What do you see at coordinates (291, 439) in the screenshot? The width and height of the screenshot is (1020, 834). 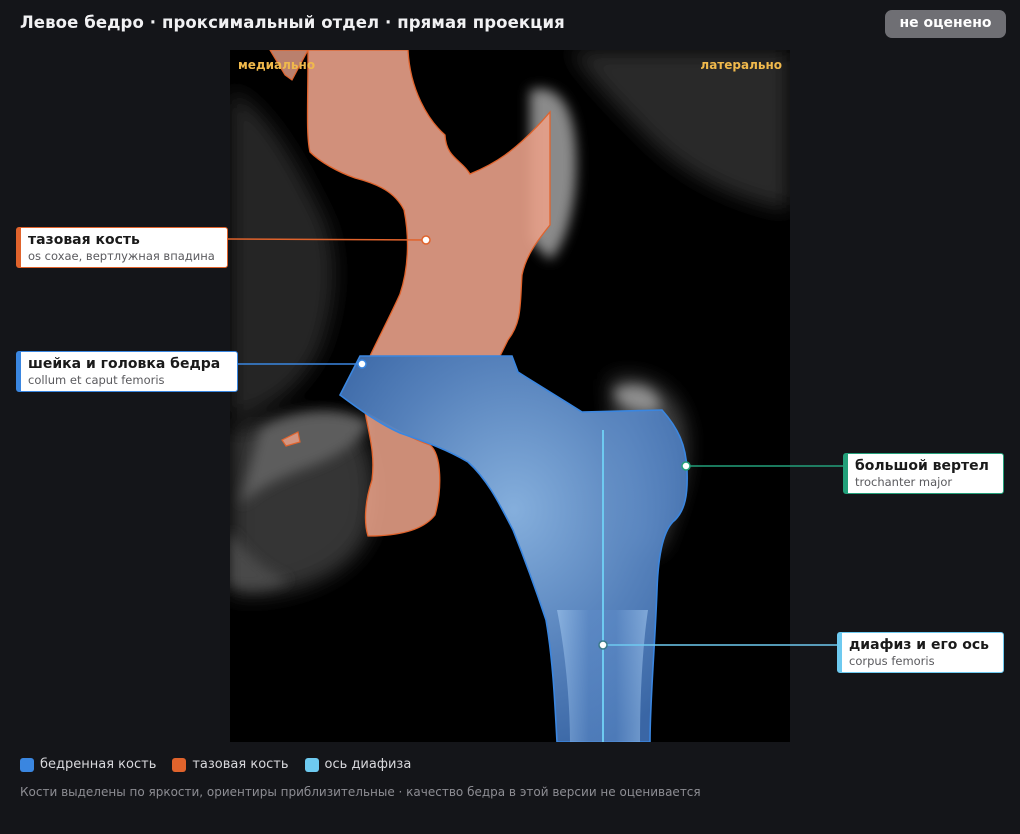 I see `pelvis-fragment-small` at bounding box center [291, 439].